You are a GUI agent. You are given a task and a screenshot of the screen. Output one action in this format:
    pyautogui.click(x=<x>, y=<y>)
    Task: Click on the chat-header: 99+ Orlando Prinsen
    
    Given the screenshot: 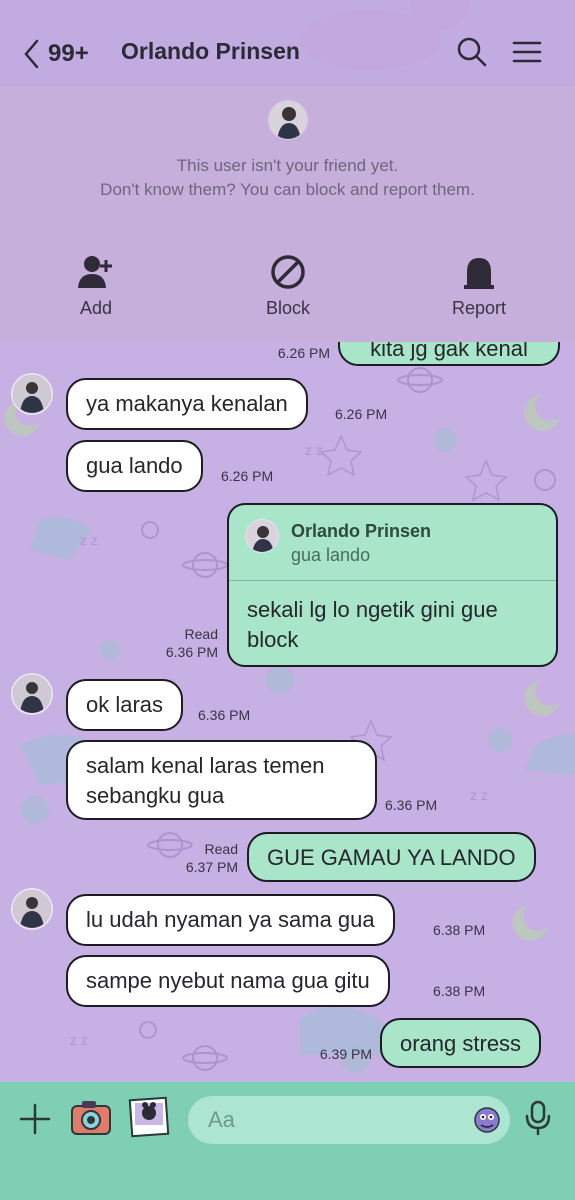 What is the action you would take?
    pyautogui.click(x=287, y=43)
    